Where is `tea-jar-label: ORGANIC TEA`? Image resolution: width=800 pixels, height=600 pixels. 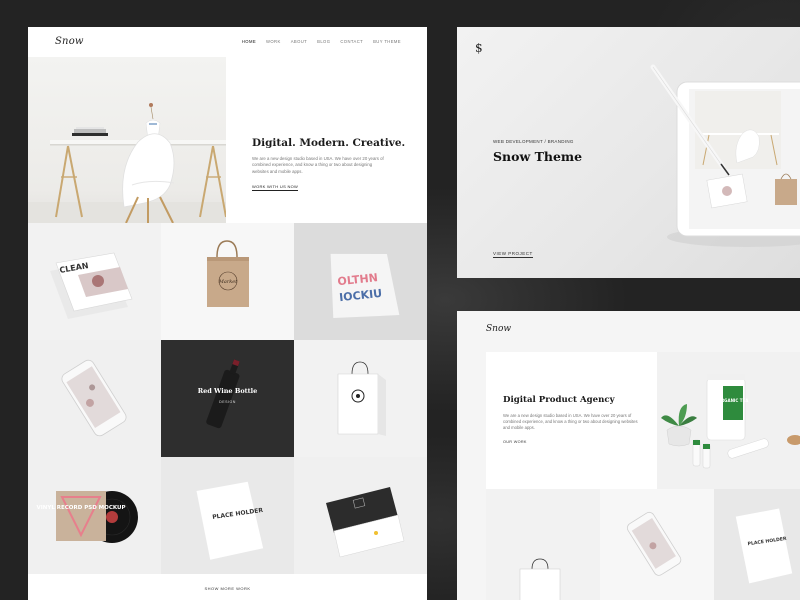 tea-jar-label: ORGANIC TEA is located at coordinates (733, 400).